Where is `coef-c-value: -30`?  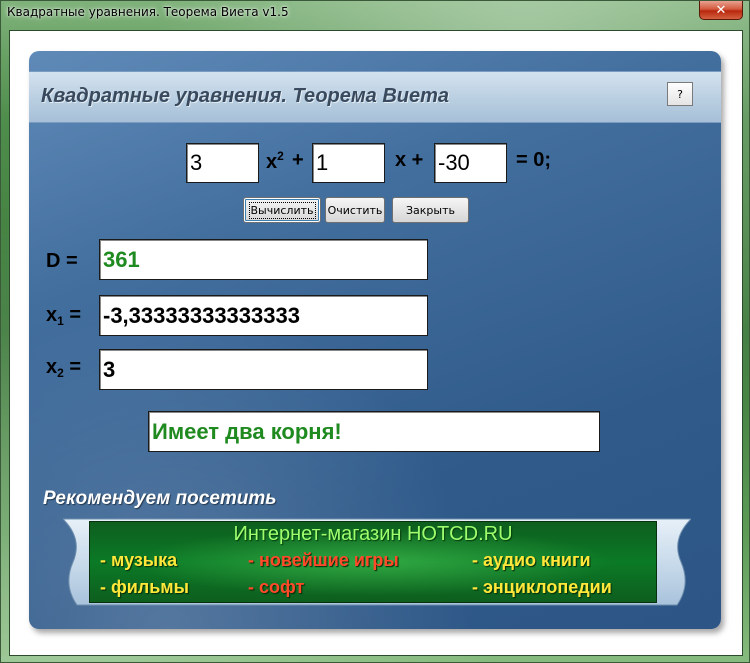 coef-c-value: -30 is located at coordinates (454, 162).